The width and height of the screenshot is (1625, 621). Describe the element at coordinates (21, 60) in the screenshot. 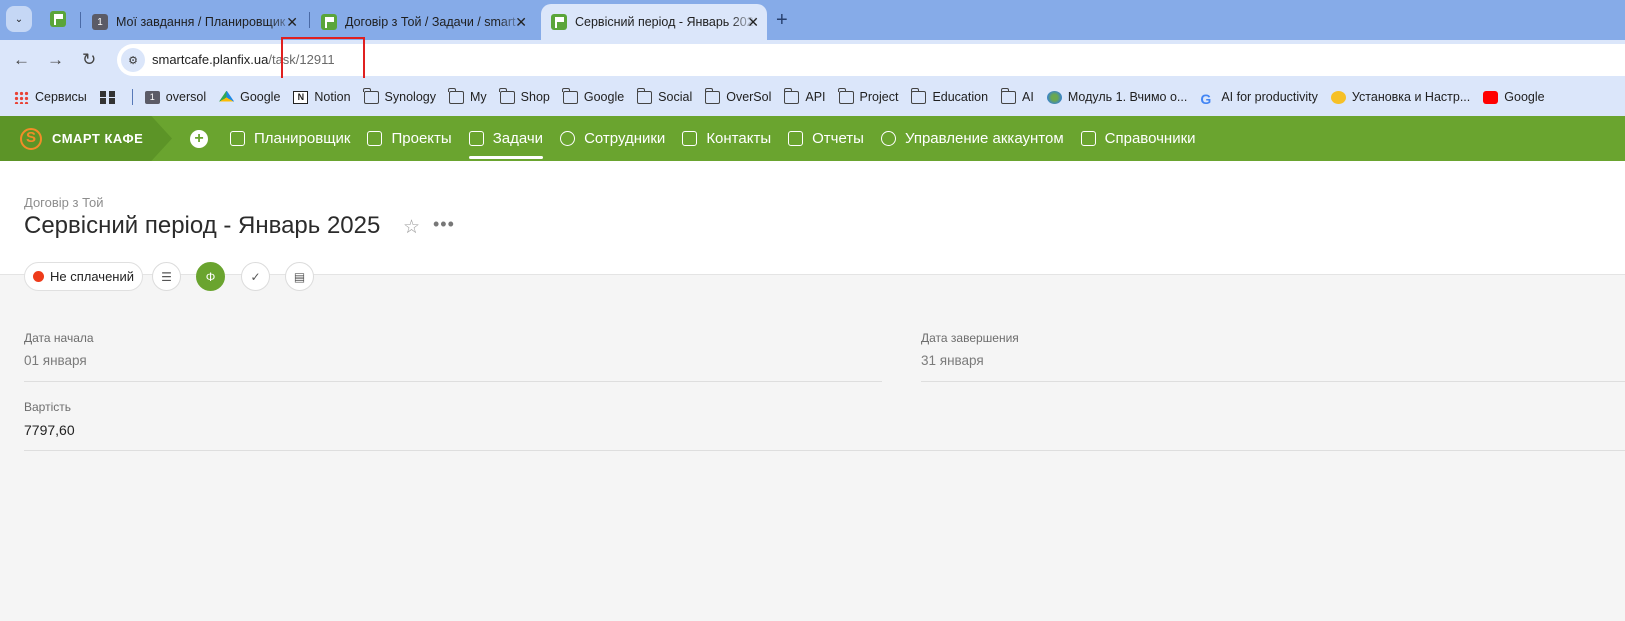

I see `back-arrow-icon: ←` at that location.